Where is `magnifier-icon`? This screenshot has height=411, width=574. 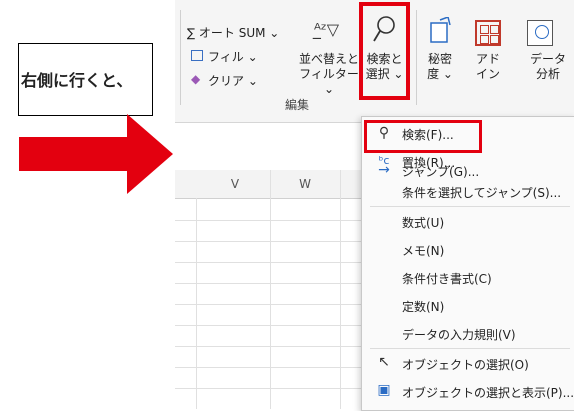 magnifier-icon is located at coordinates (384, 30).